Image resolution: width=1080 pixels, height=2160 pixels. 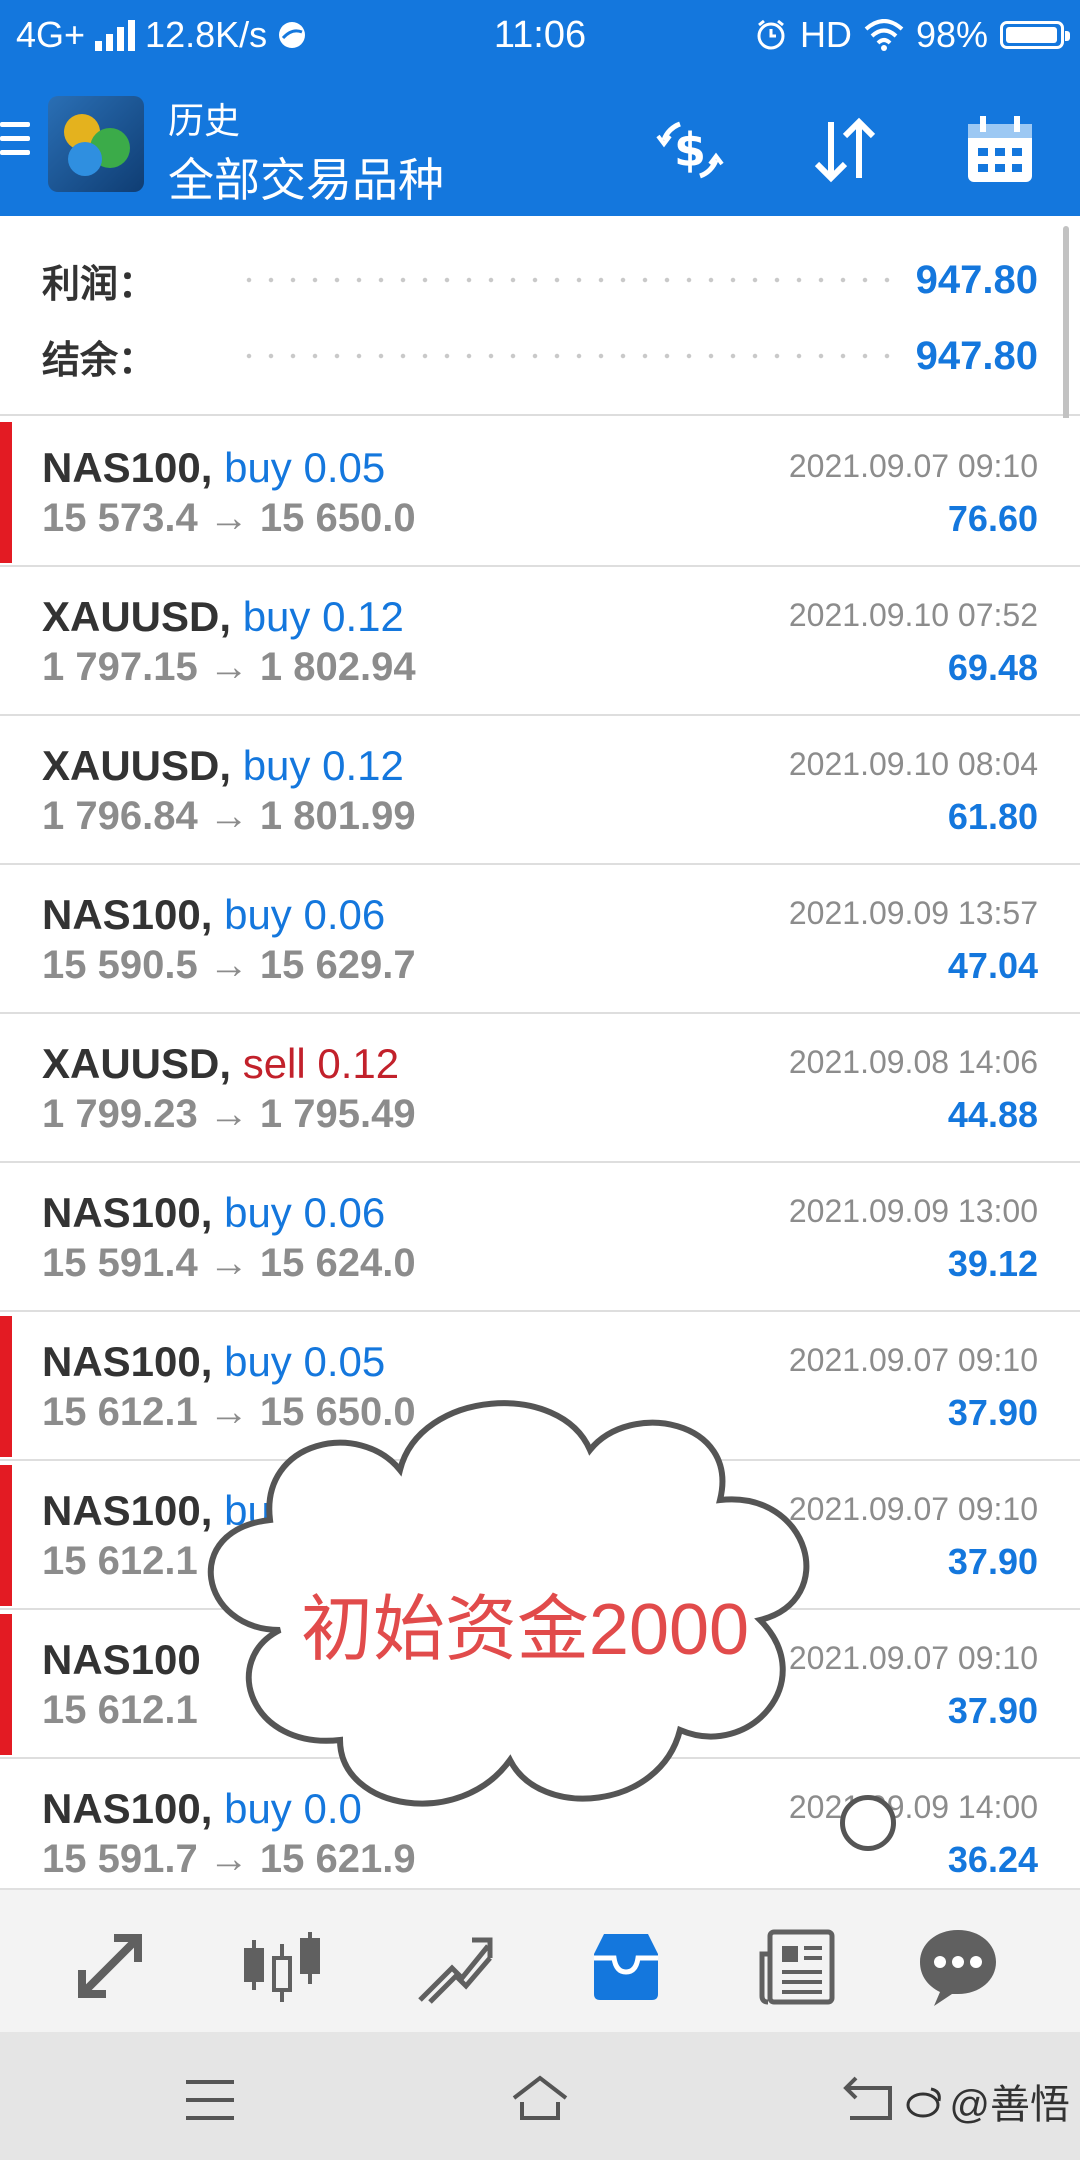 I want to click on cloud-text: 初始资金2000, so click(x=525, y=1630).